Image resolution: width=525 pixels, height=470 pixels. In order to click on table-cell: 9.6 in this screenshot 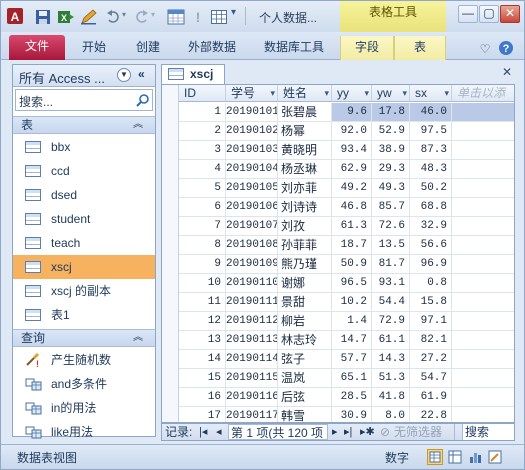, I will do `click(352, 112)`.